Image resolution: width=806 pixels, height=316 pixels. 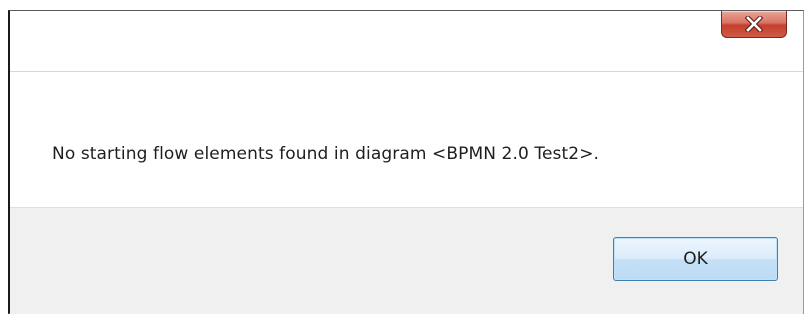 I want to click on ok-button: OK, so click(x=695, y=259).